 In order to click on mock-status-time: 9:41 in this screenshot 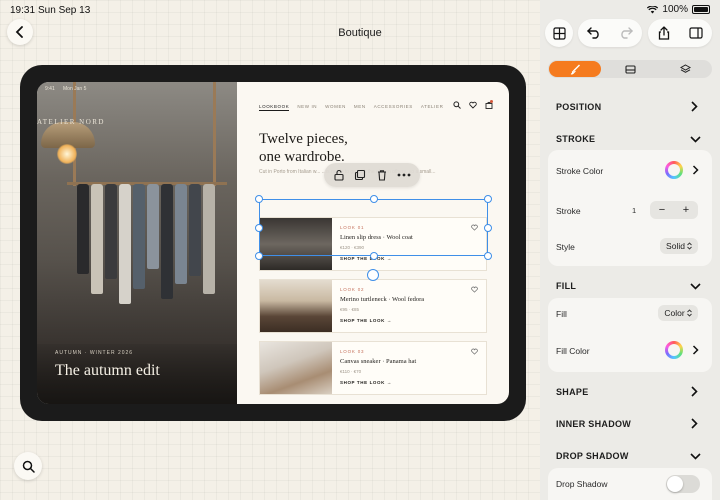, I will do `click(50, 89)`.